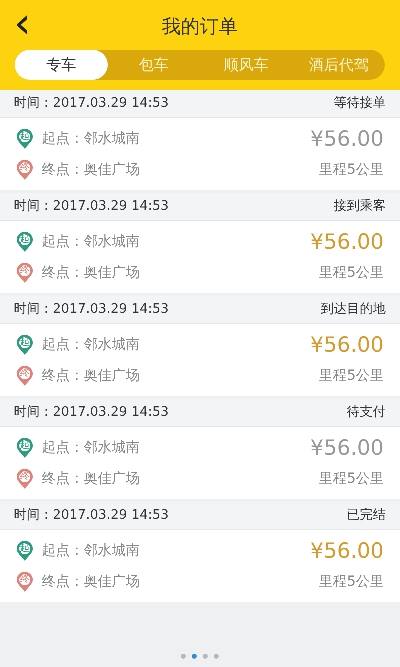 Image resolution: width=400 pixels, height=667 pixels. What do you see at coordinates (353, 309) in the screenshot?
I see `order-status: 到达目的地` at bounding box center [353, 309].